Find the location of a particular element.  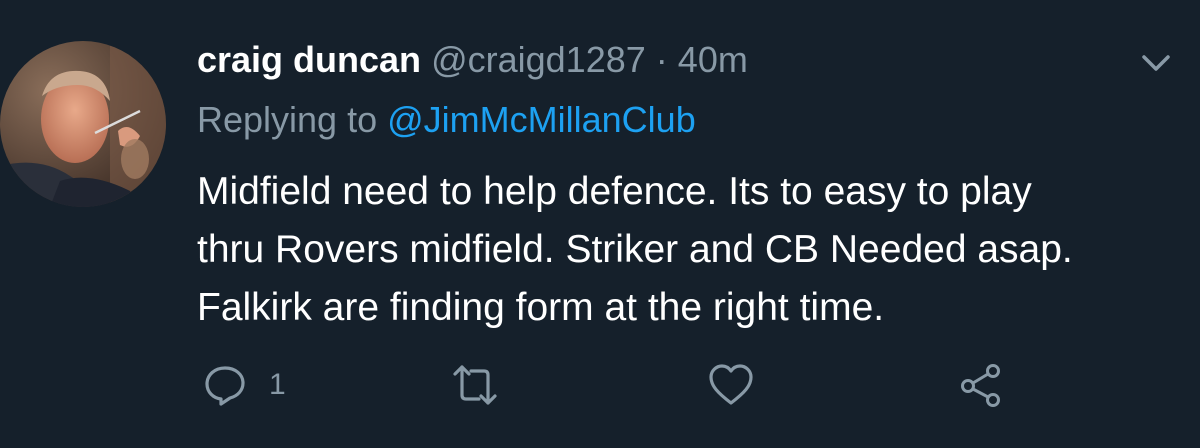

reply-count: 1 is located at coordinates (277, 384).